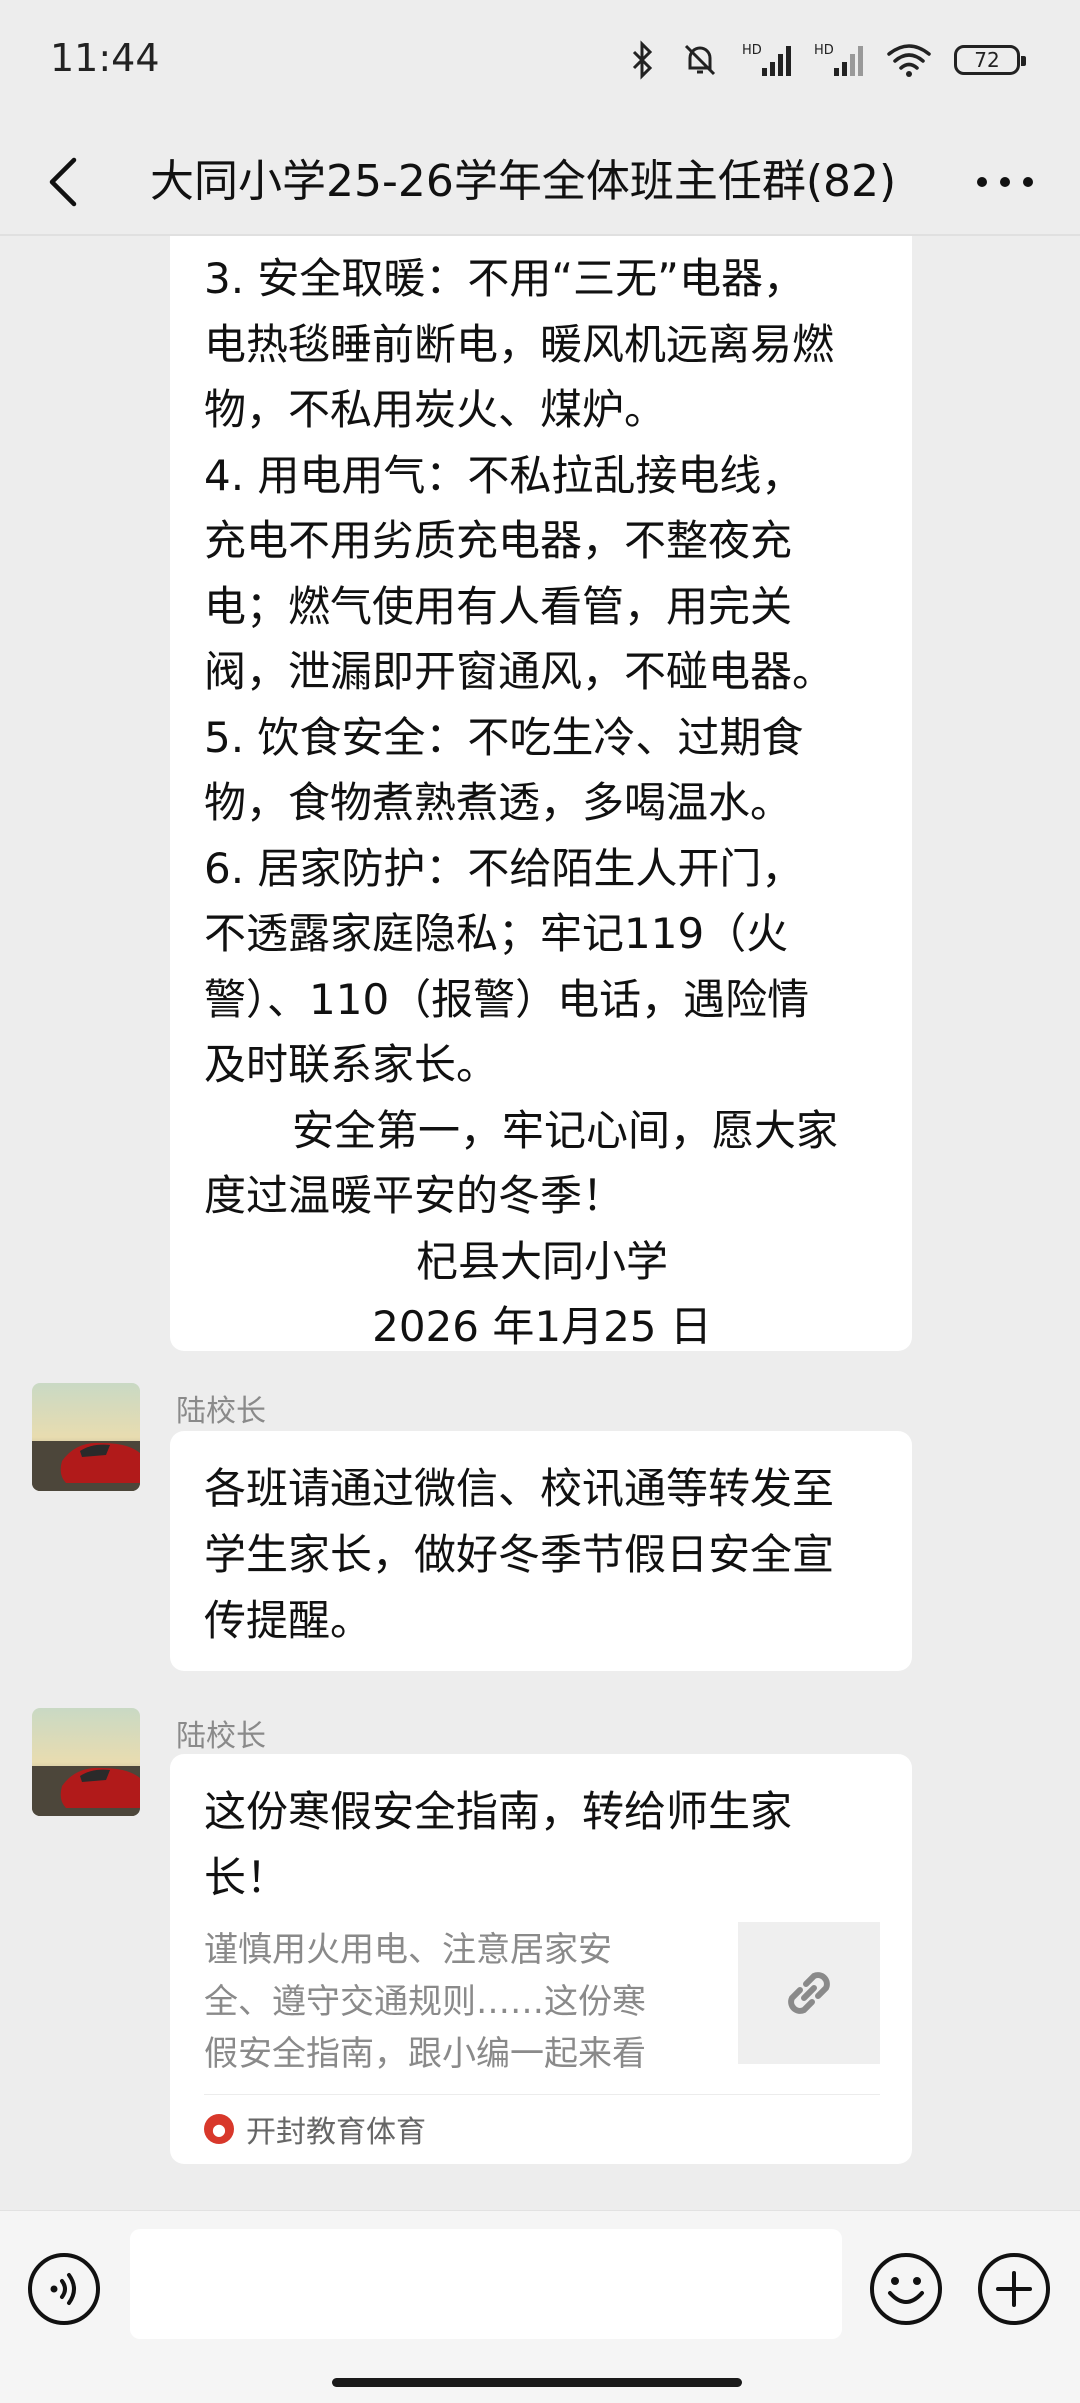 The image size is (1080, 2403). I want to click on notice-line: 警）、110（报警）电话，遇险情, so click(507, 999).